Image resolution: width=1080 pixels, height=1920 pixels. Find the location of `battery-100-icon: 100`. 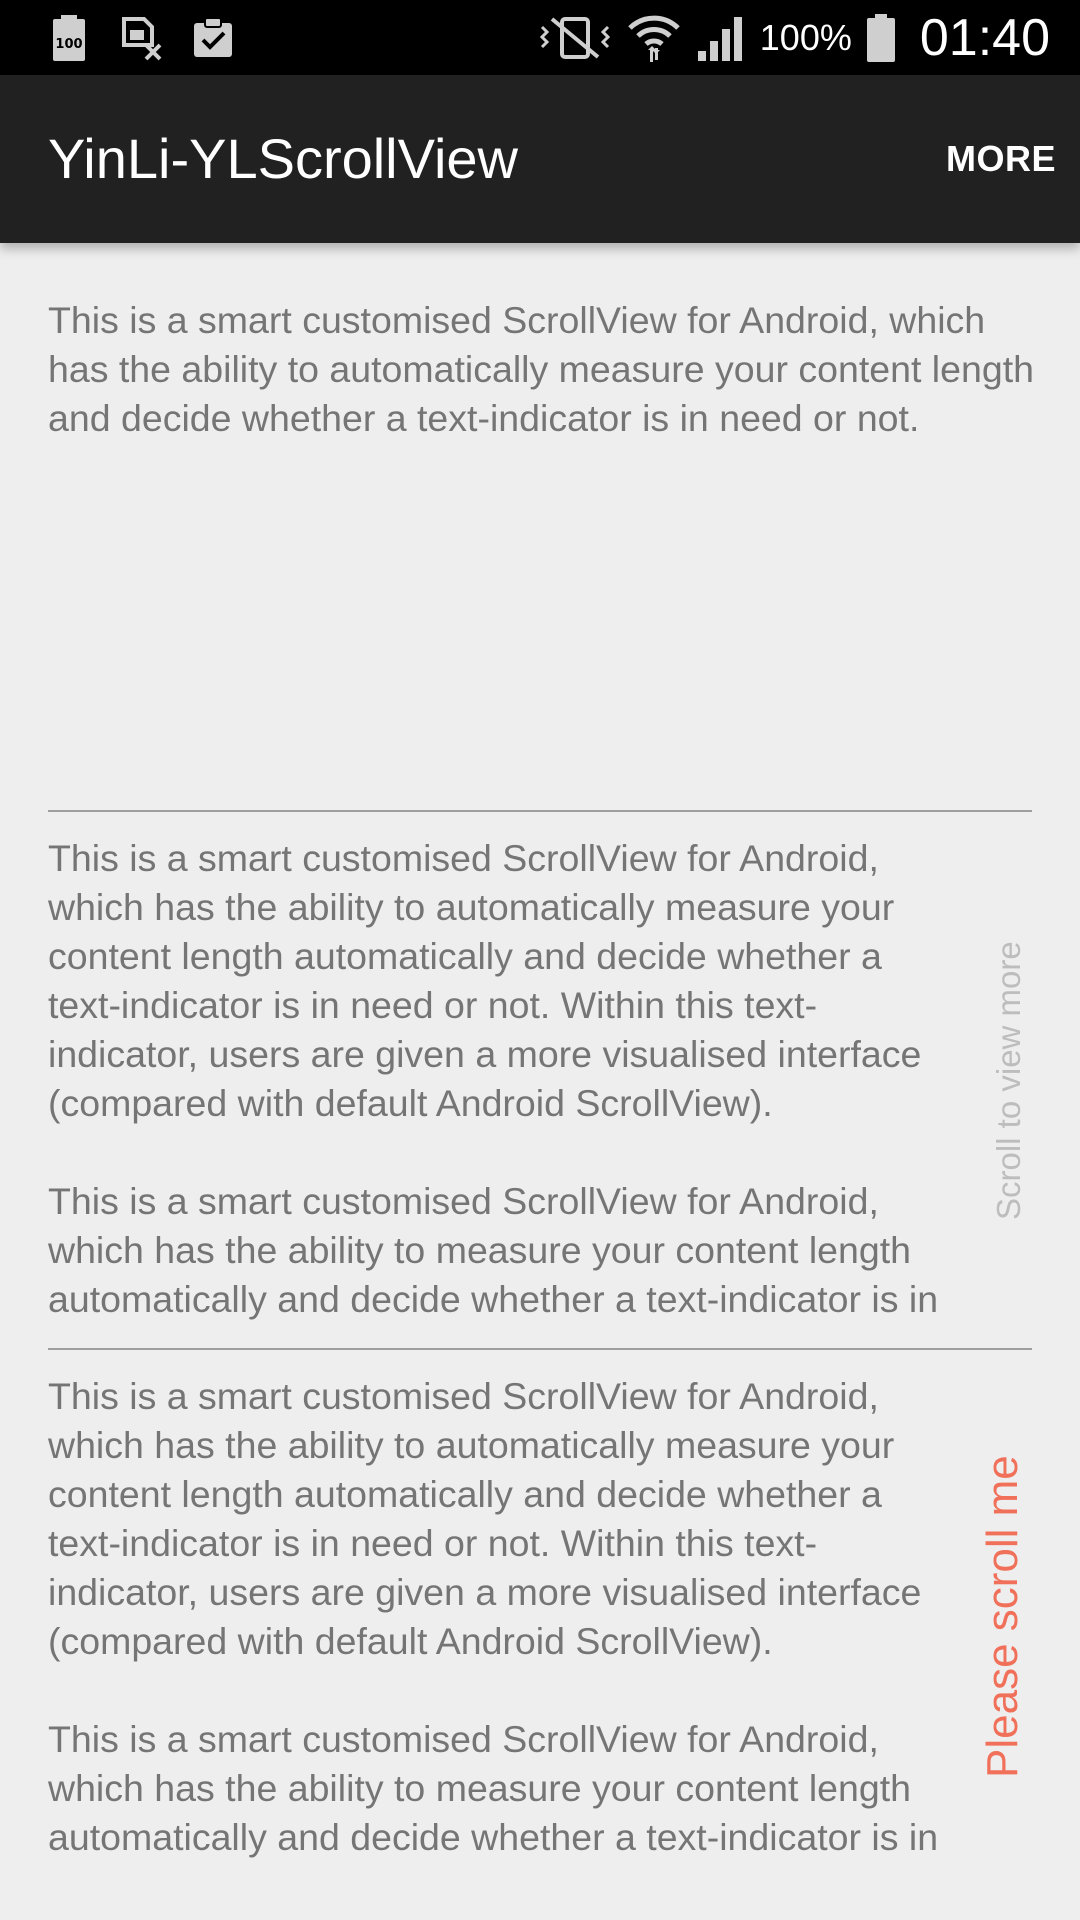

battery-100-icon: 100 is located at coordinates (69, 38).